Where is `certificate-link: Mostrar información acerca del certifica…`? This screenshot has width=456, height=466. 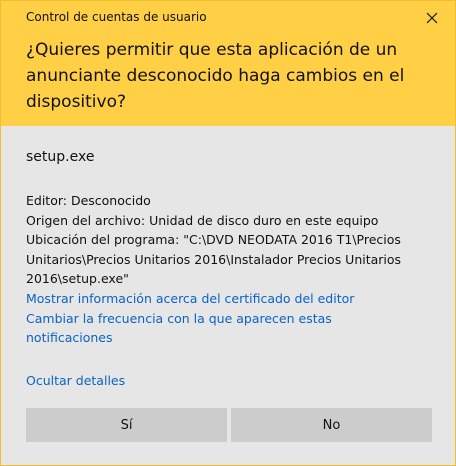
certificate-link: Mostrar información acerca del certifica… is located at coordinates (231, 299).